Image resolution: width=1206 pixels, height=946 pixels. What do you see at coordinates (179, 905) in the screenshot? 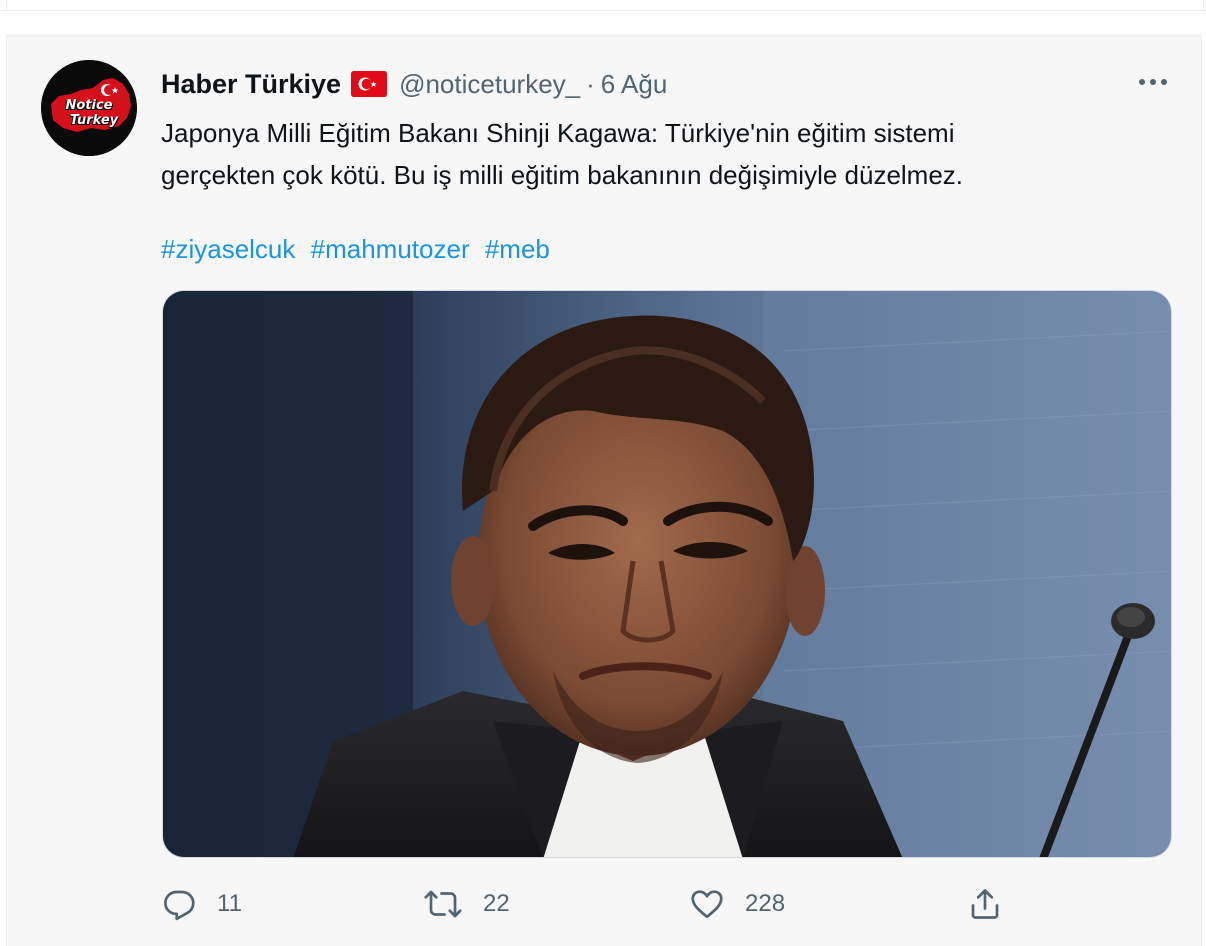
I see `reply-icon` at bounding box center [179, 905].